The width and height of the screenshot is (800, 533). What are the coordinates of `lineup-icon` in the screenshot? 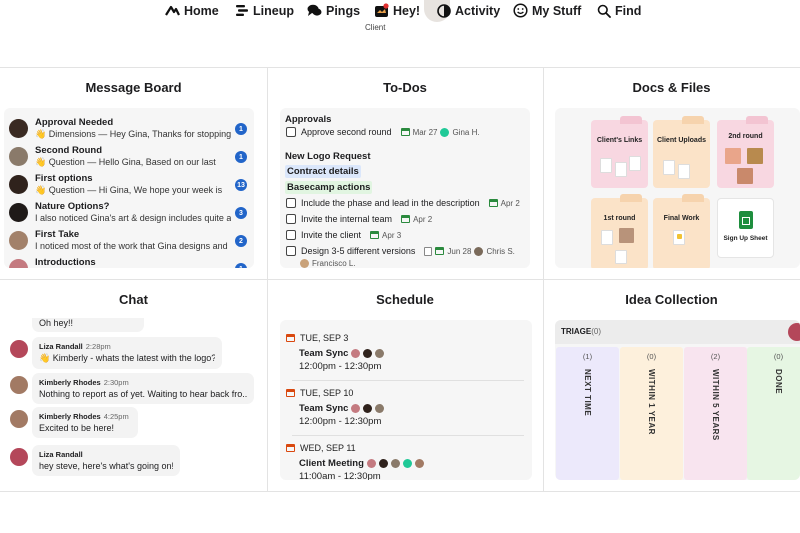 It's located at (241, 10).